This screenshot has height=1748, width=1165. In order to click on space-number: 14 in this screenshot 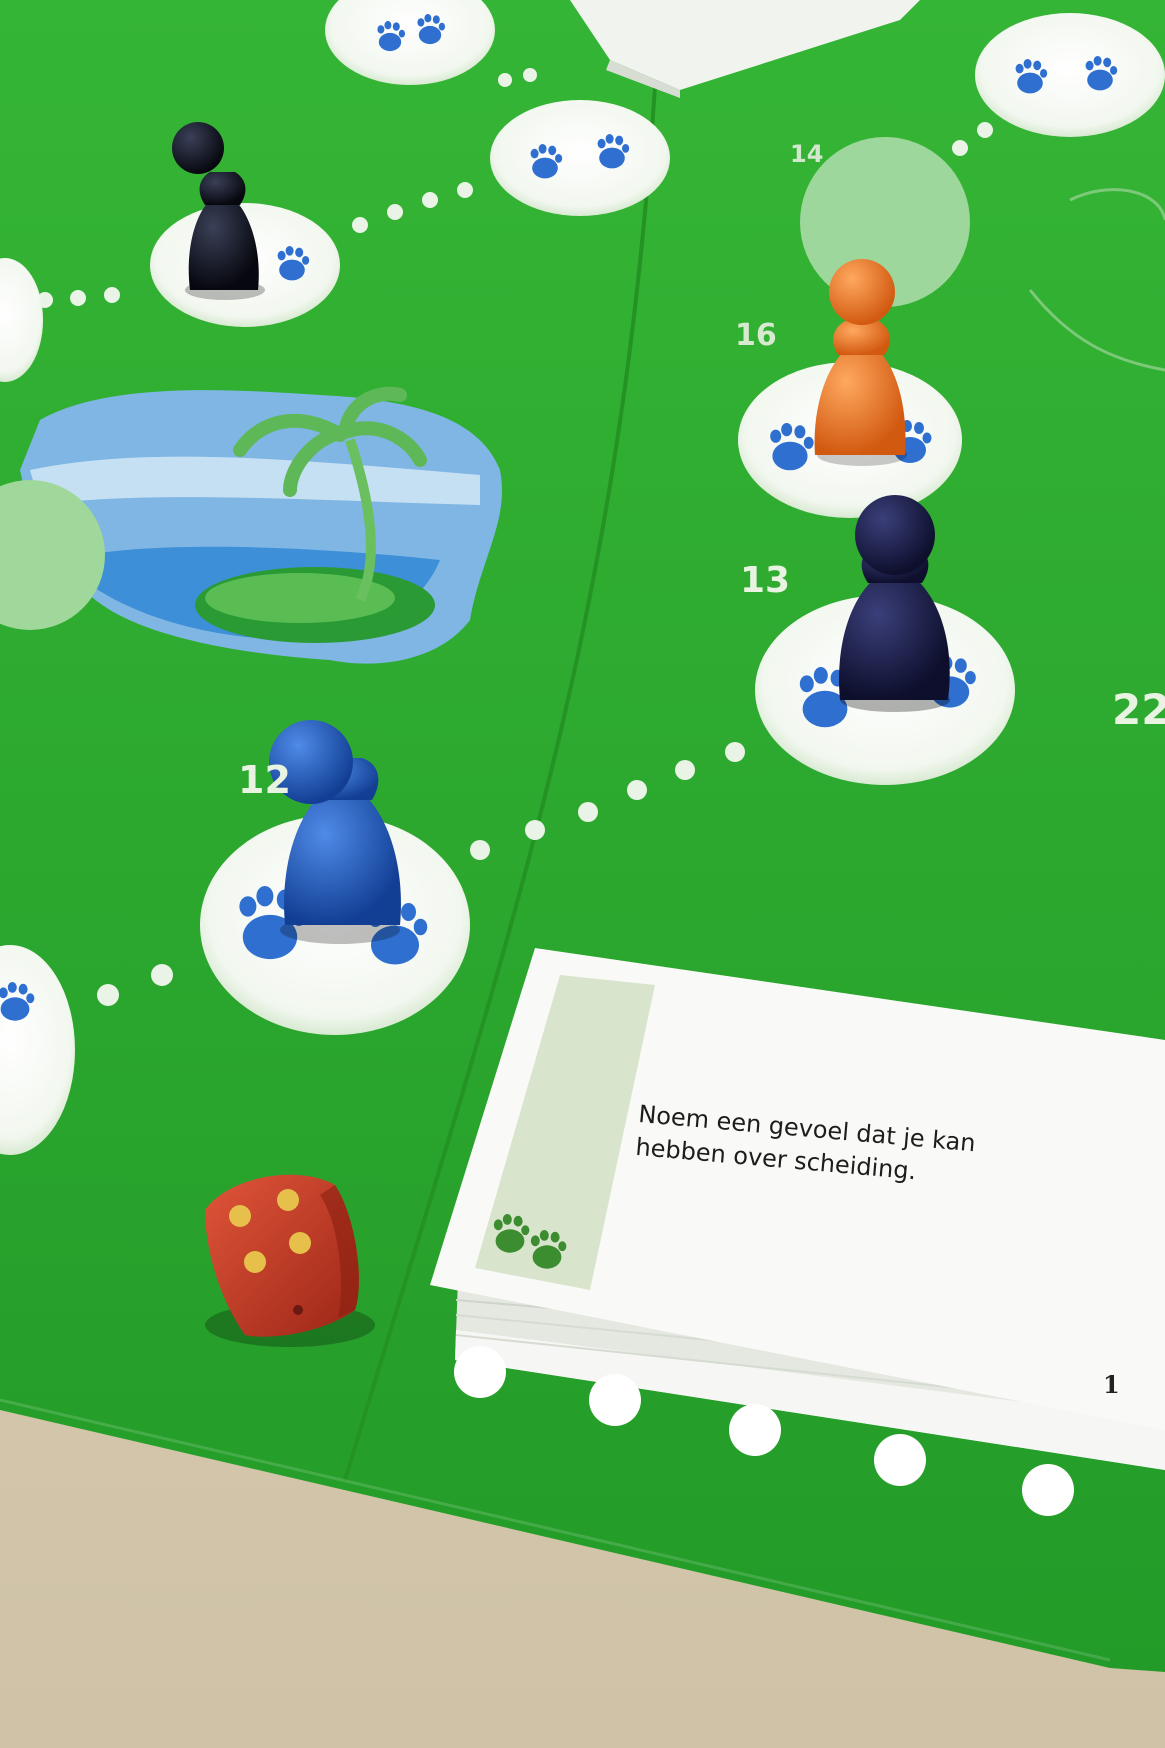, I will do `click(807, 154)`.